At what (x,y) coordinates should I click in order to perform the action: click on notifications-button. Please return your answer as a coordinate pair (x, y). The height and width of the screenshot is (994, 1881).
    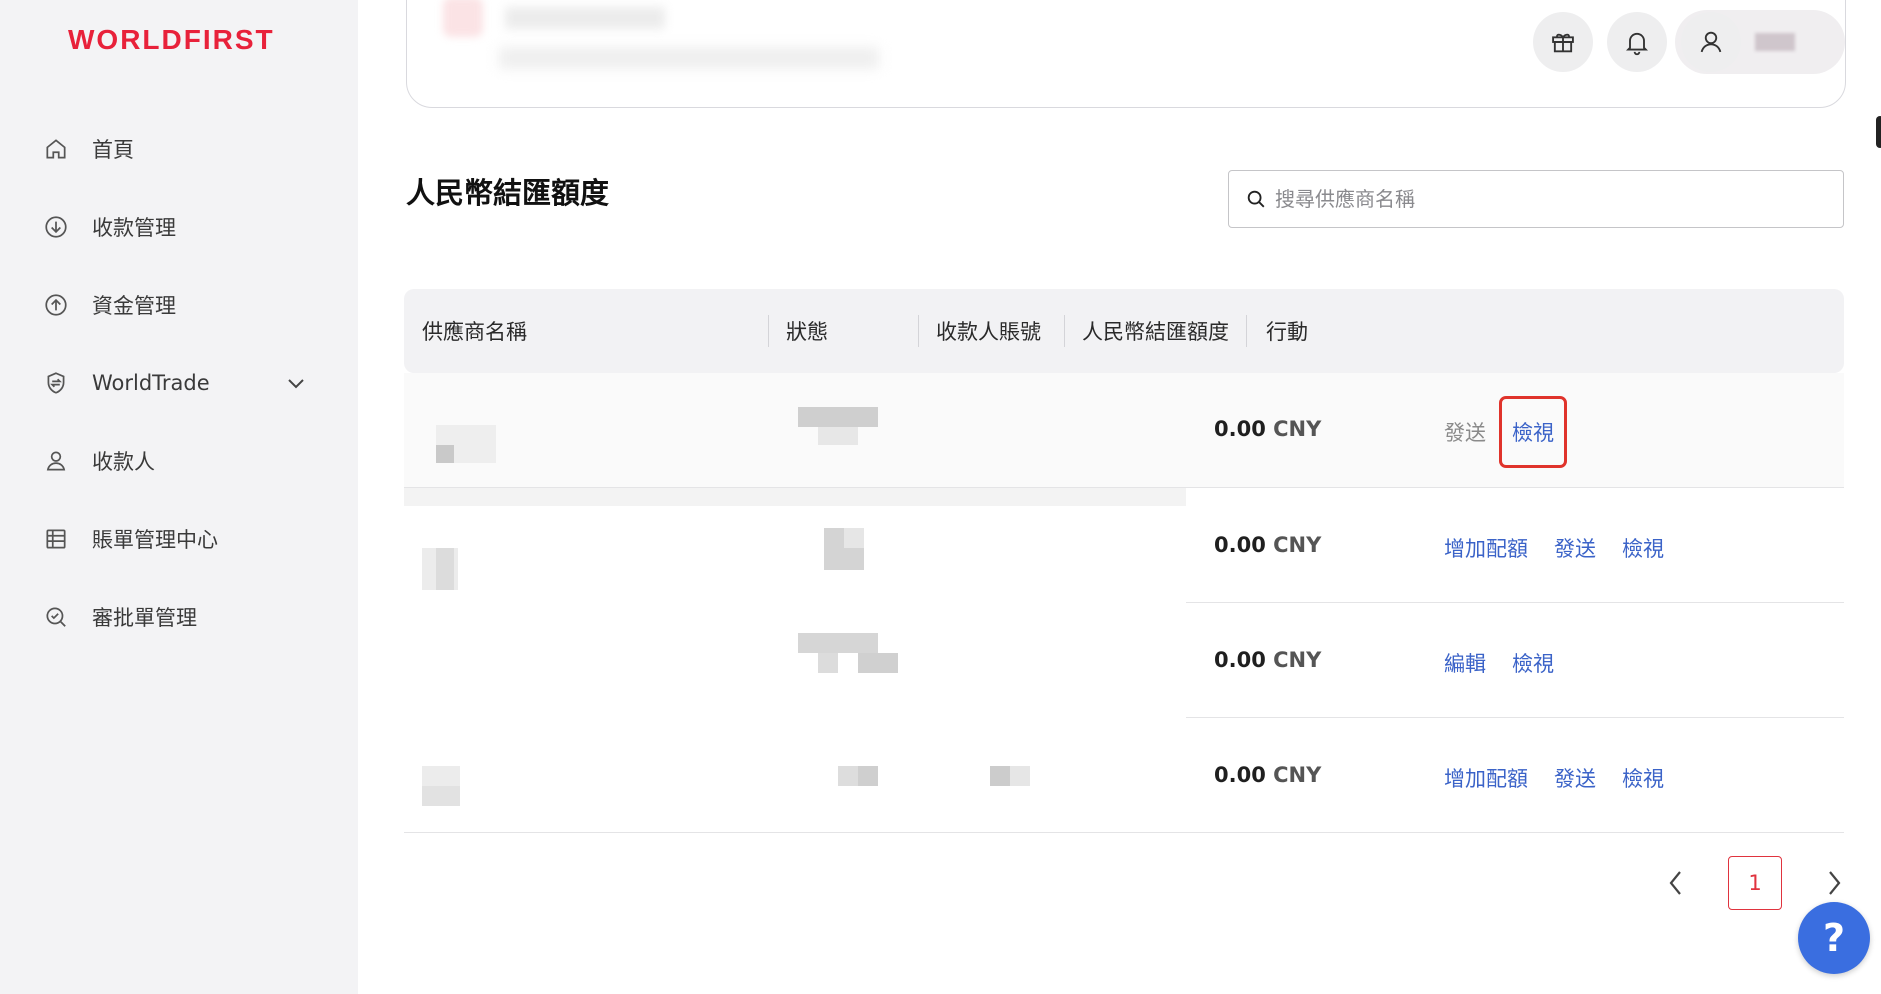
    Looking at the image, I should click on (1637, 42).